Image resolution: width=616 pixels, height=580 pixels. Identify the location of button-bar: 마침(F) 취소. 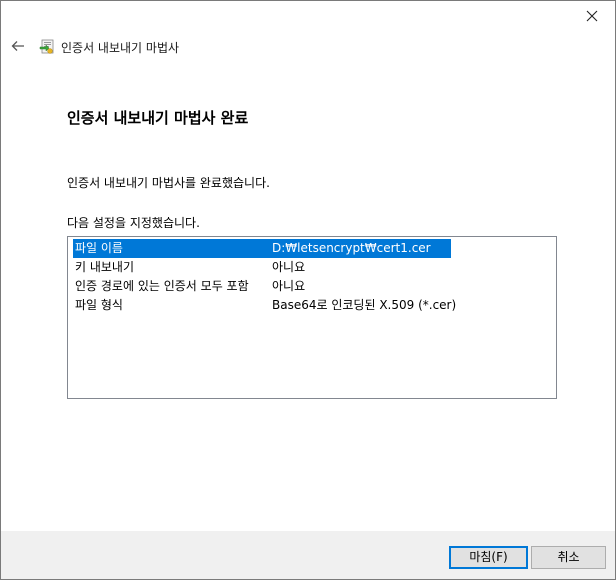
(308, 555).